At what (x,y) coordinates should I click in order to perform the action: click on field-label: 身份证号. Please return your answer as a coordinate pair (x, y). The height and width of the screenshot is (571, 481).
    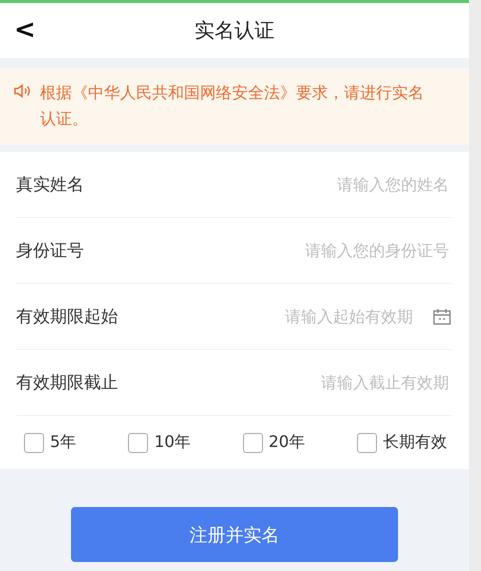
    Looking at the image, I should click on (50, 251).